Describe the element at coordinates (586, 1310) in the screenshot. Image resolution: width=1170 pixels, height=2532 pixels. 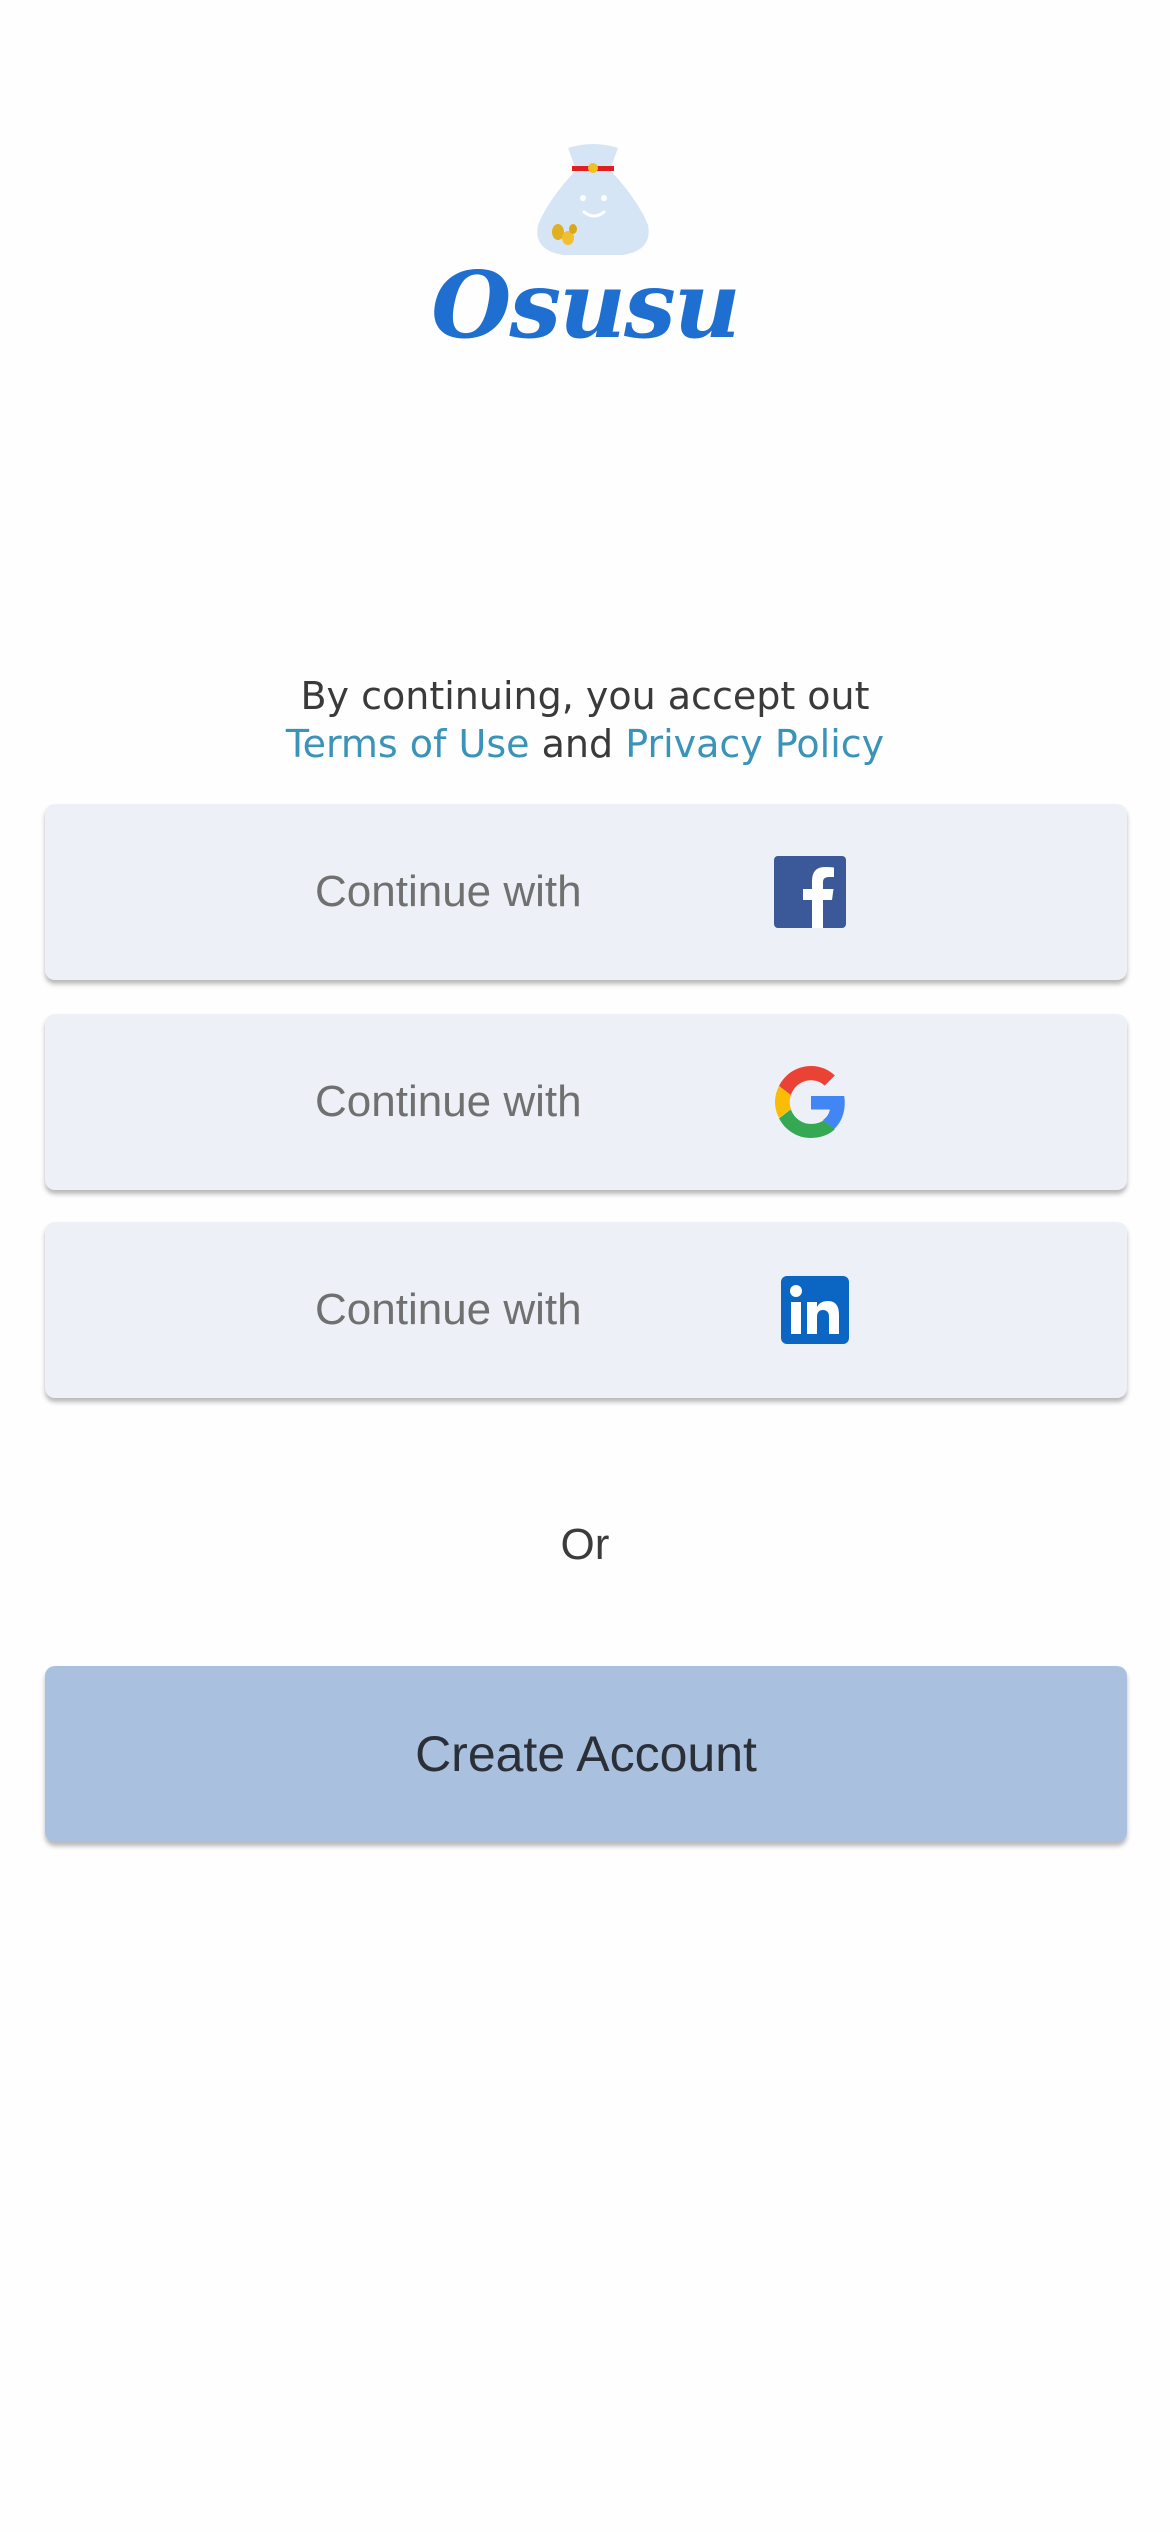
I see `continue-with-linkedin-button: Continue with` at that location.